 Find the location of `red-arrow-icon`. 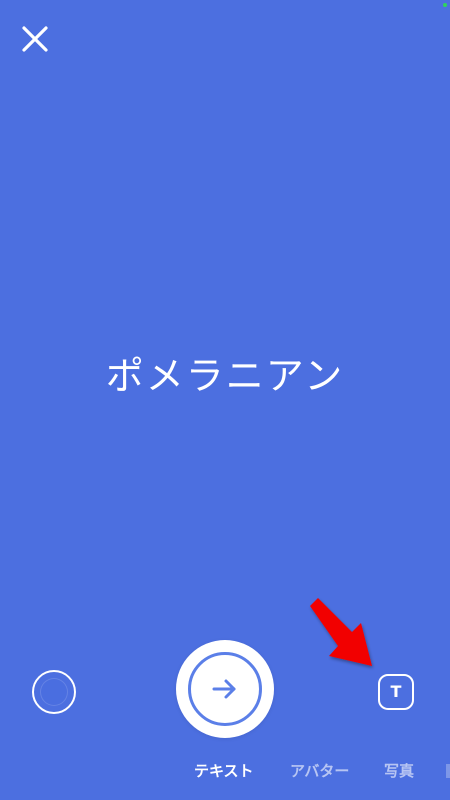

red-arrow-icon is located at coordinates (341, 632).